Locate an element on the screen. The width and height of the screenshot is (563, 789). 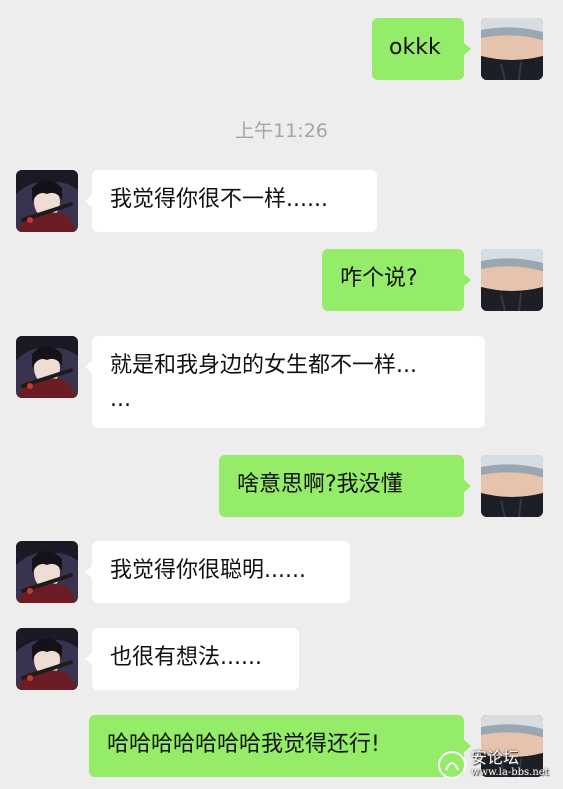
watermark-text: 安论坛 www.la-bbs.net is located at coordinates (510, 763).